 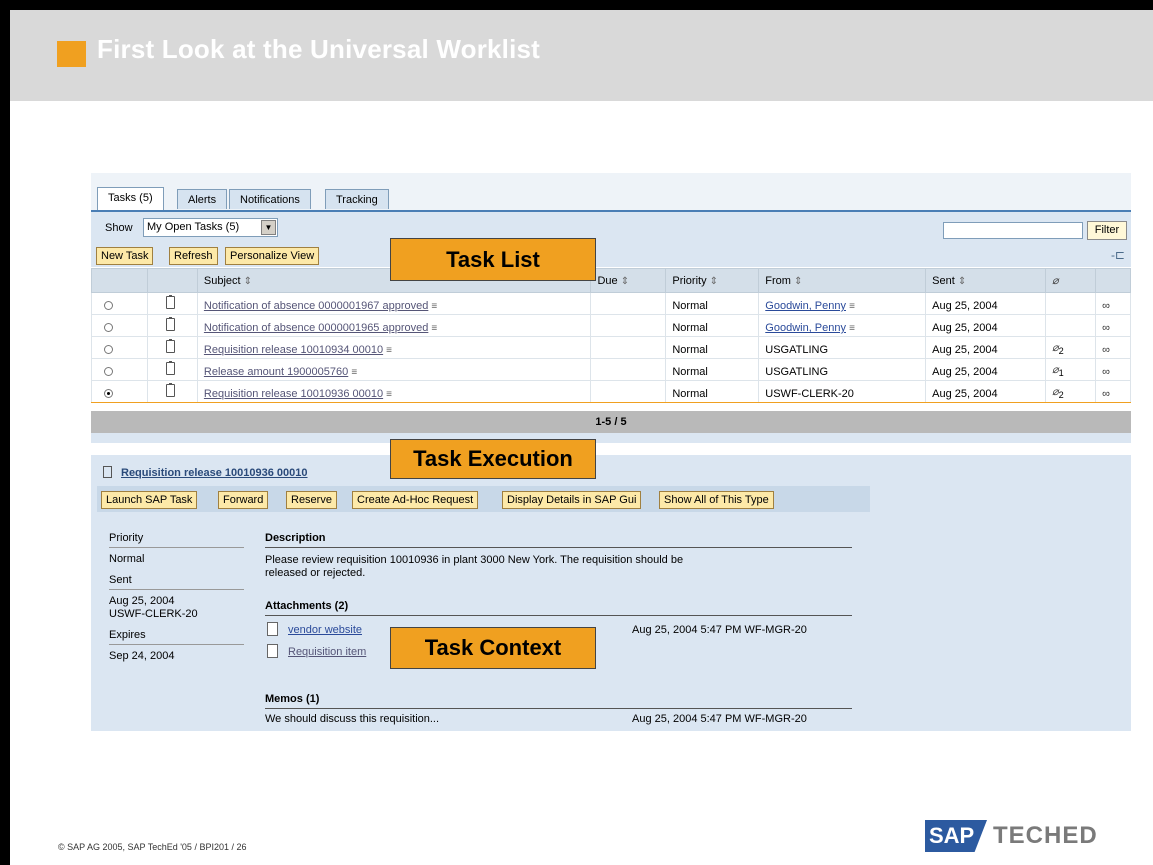 I want to click on header-due: Due ⇕, so click(x=628, y=280).